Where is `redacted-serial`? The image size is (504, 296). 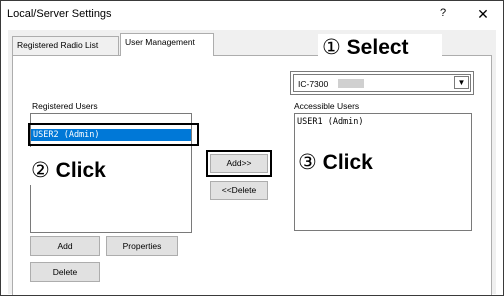 redacted-serial is located at coordinates (351, 83).